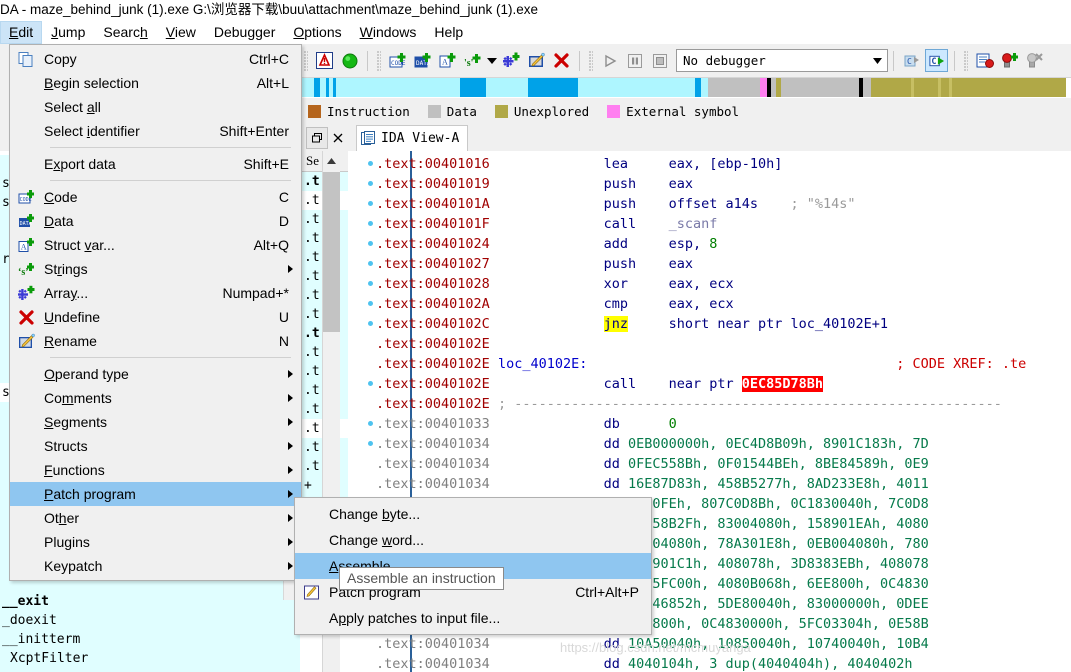 This screenshot has height=672, width=1071. I want to click on toolbar-grip-3-icon, so click(591, 60).